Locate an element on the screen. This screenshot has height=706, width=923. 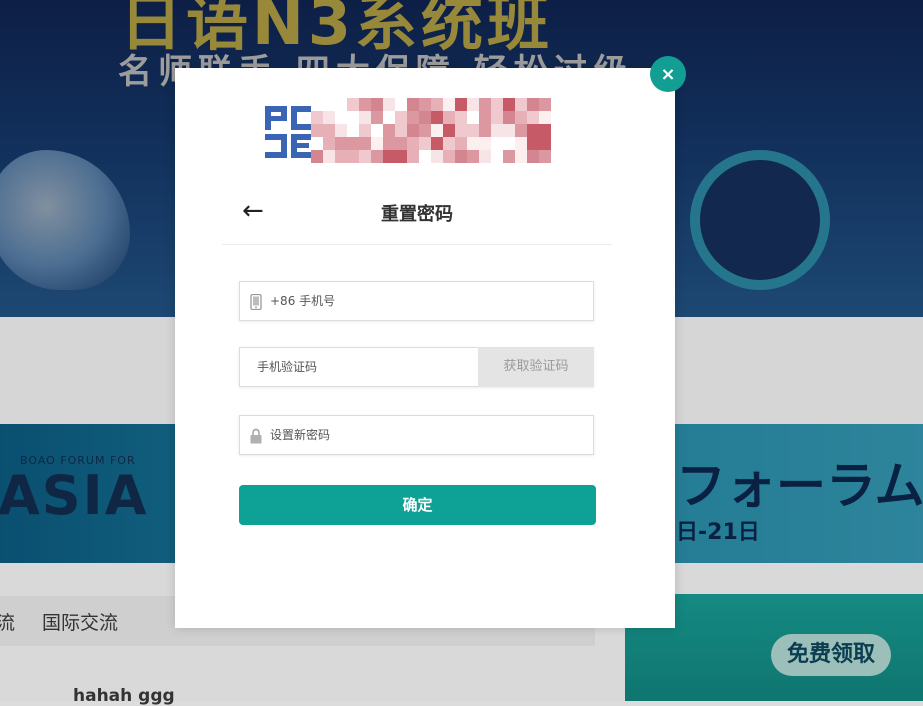
dialog-title: 重置密码 is located at coordinates (417, 214).